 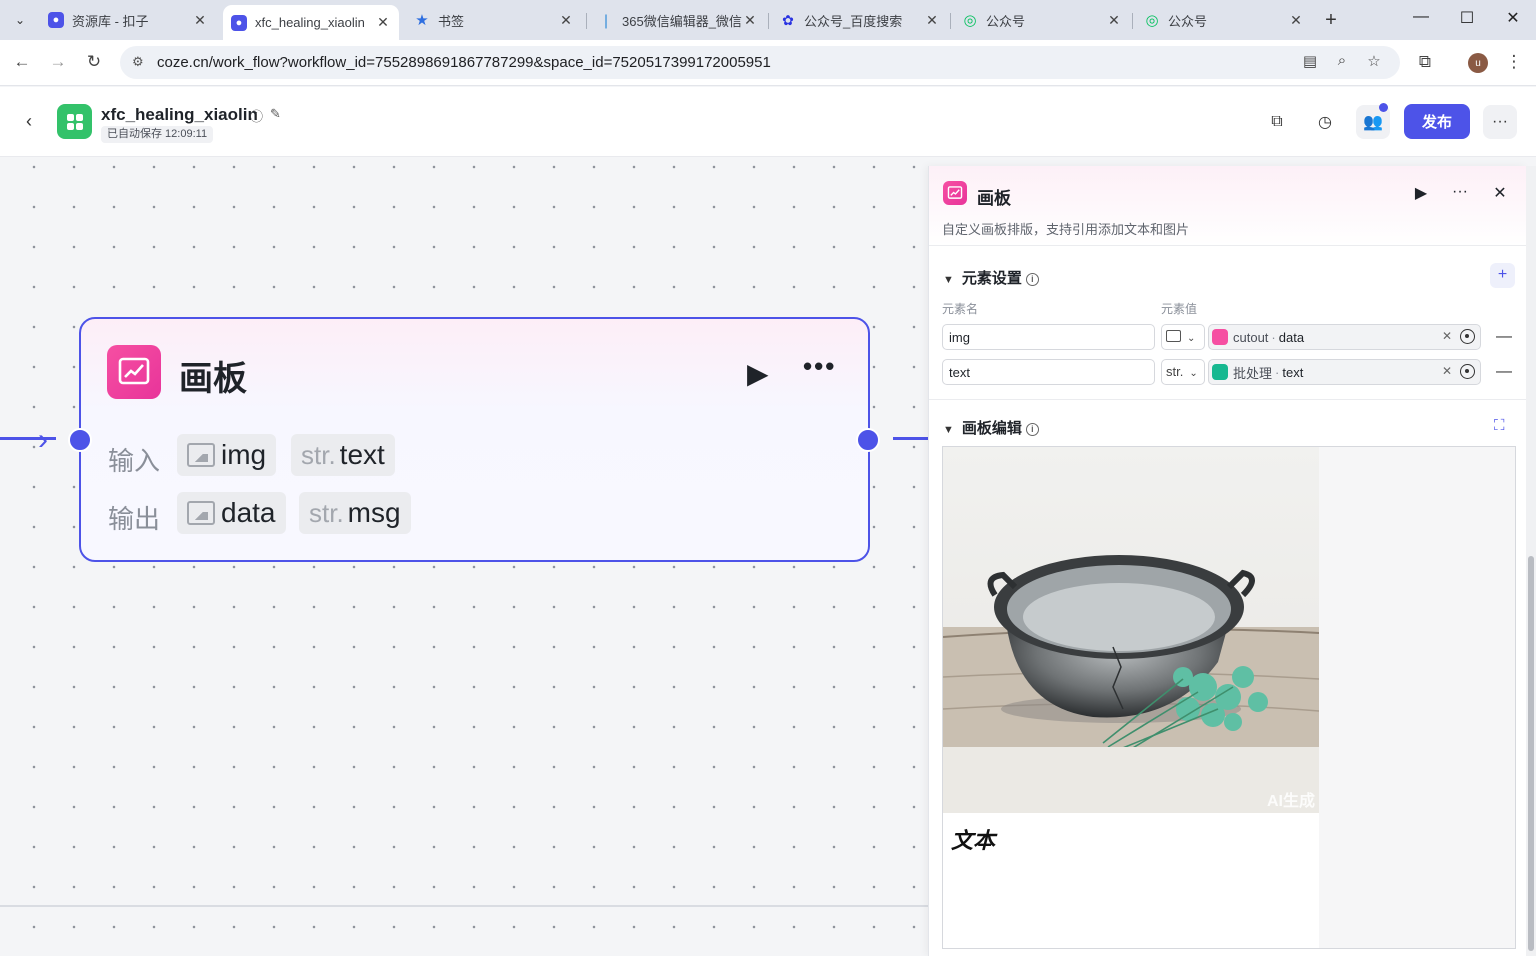 I want to click on panel-description: 自定义画板排版，支持引用添加文本和图片, so click(x=1066, y=229).